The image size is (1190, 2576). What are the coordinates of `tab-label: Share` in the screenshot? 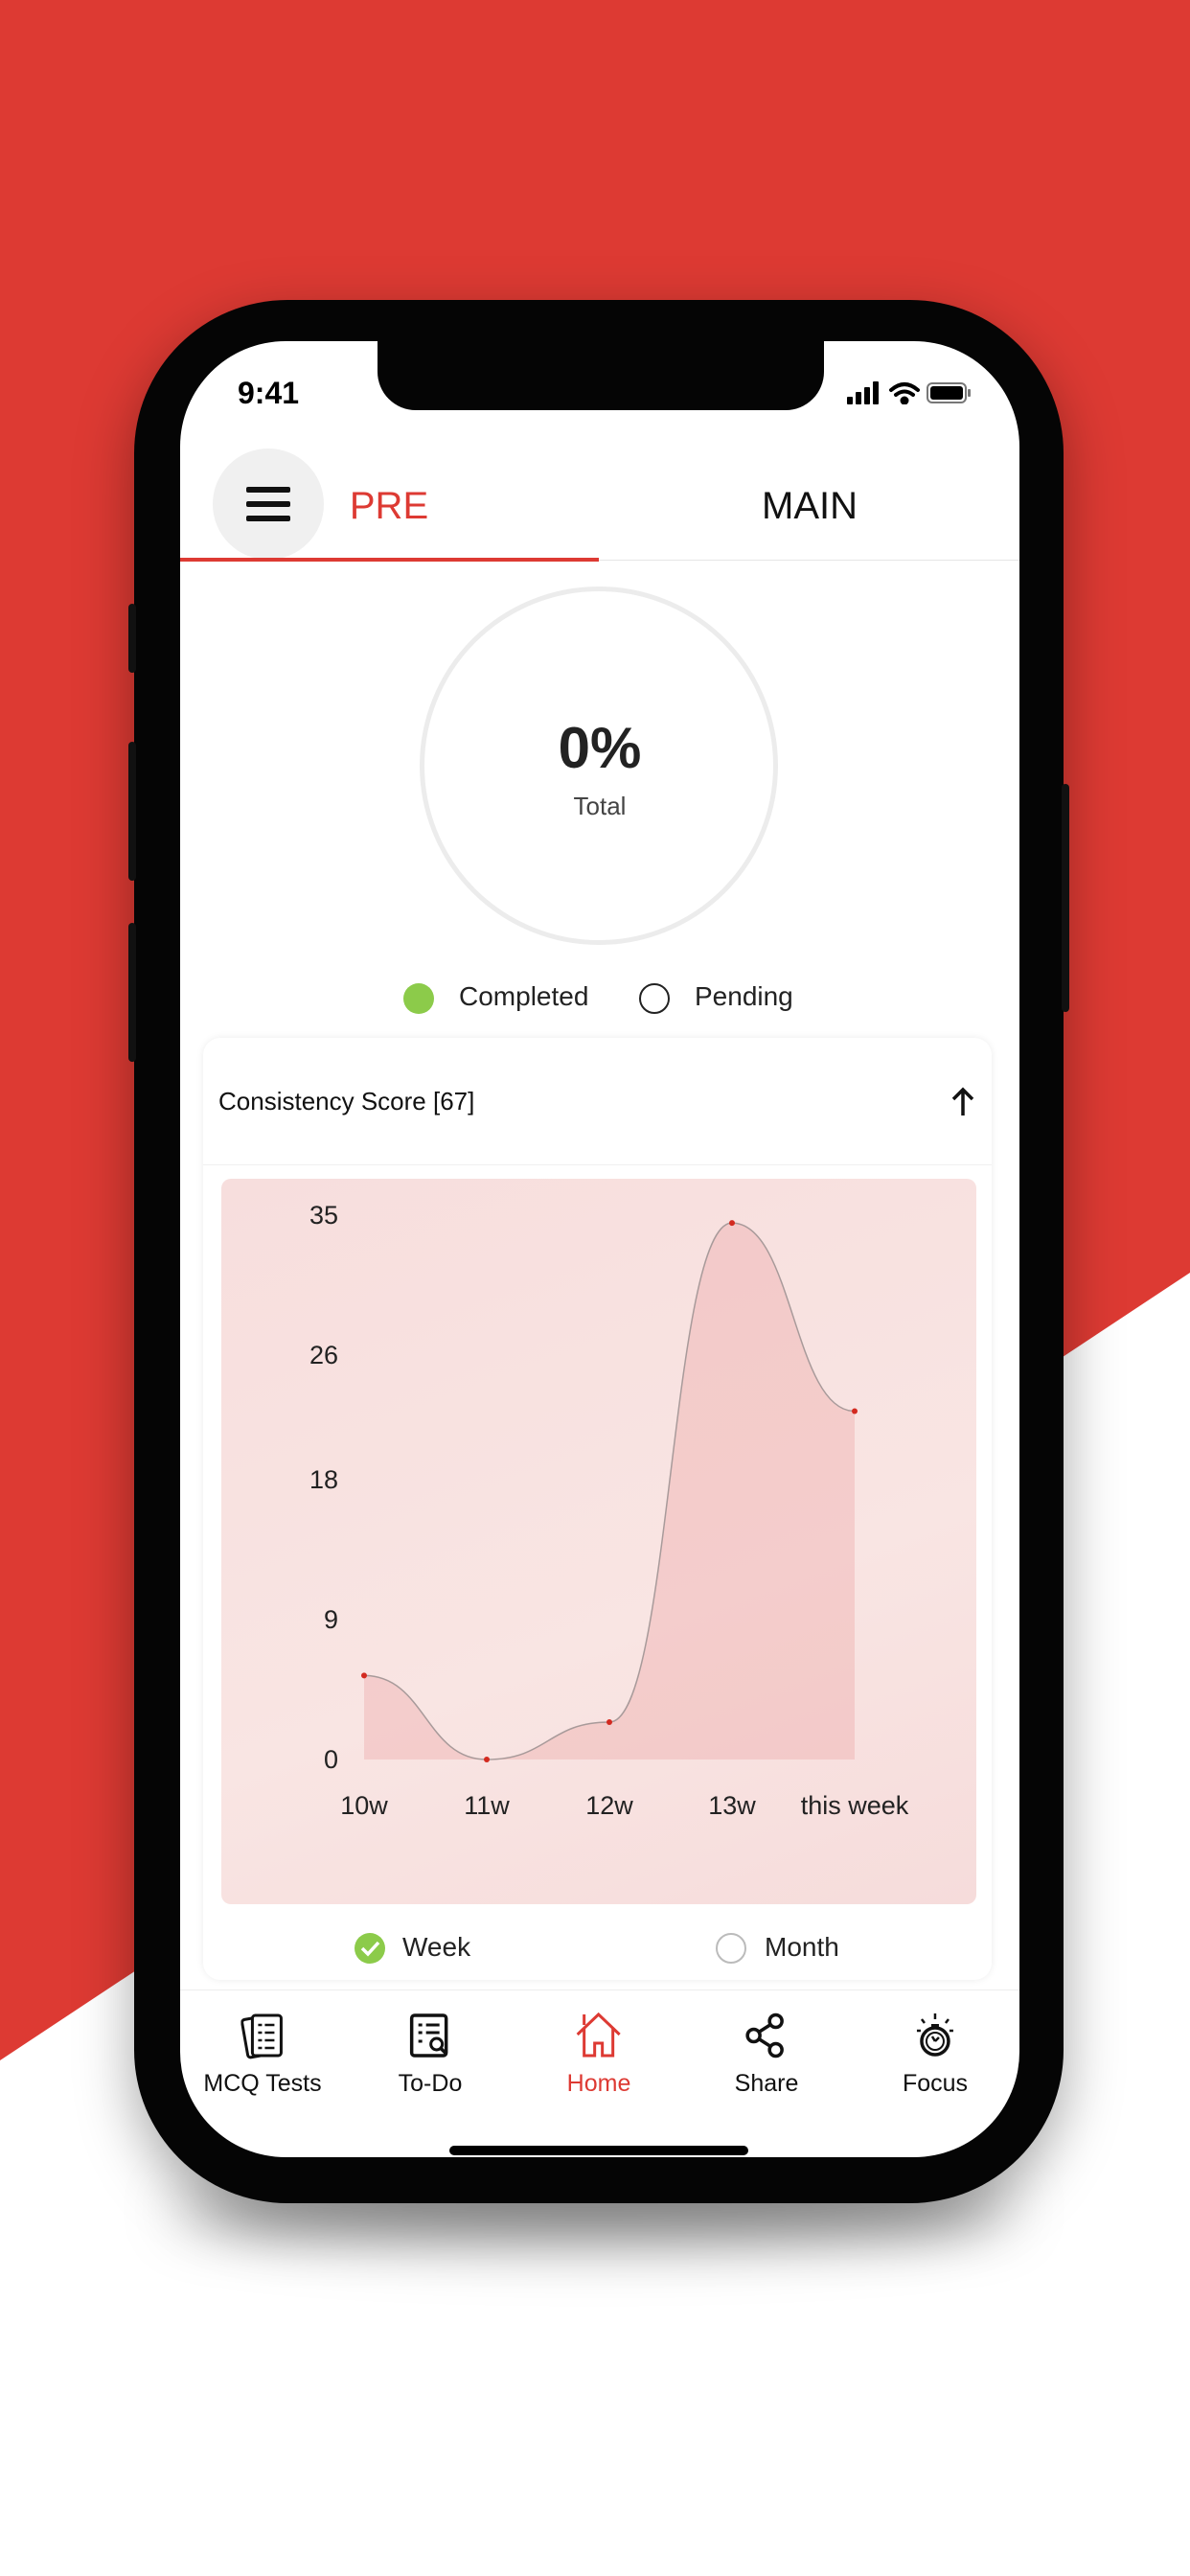 It's located at (766, 2083).